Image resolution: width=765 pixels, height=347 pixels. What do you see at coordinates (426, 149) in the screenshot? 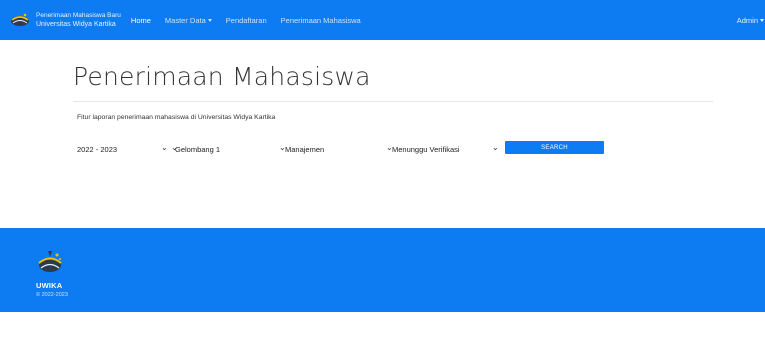
I see `status-select-value: Menunggu Verifikasi` at bounding box center [426, 149].